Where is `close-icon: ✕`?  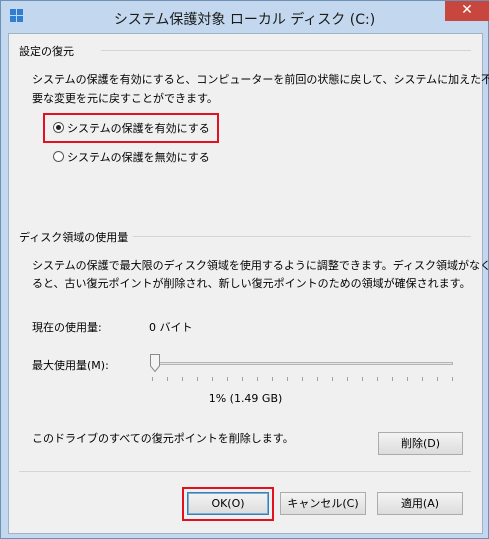 close-icon: ✕ is located at coordinates (467, 10).